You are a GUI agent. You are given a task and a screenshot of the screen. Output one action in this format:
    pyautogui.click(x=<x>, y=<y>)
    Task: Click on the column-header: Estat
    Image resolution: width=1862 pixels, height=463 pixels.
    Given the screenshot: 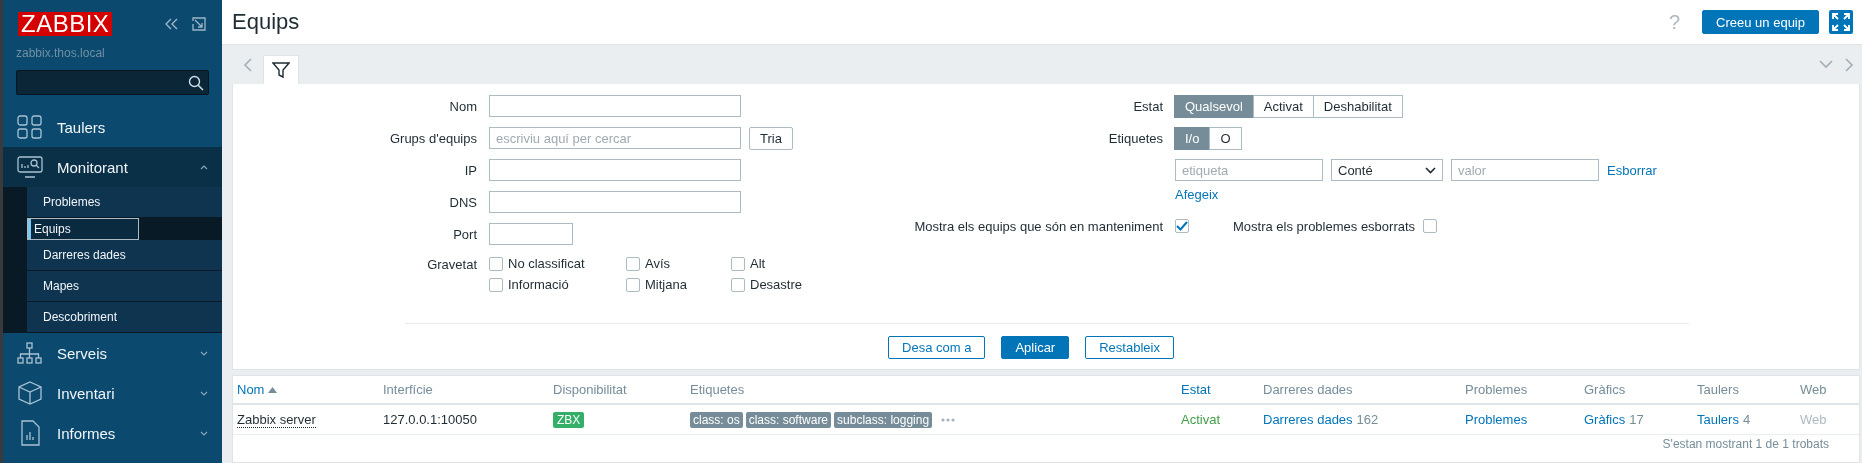 What is the action you would take?
    pyautogui.click(x=1196, y=389)
    